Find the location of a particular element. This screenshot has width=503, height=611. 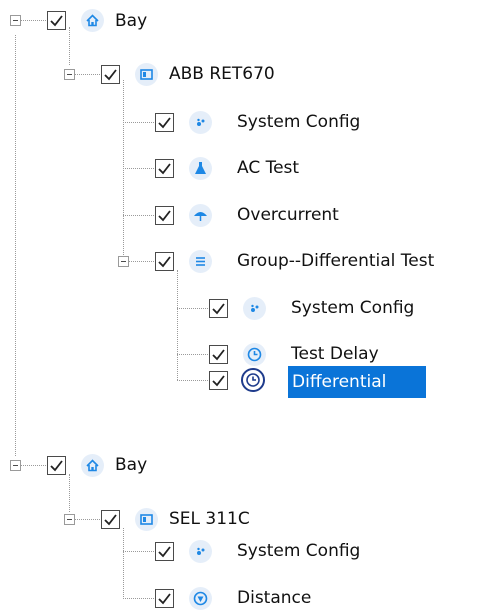

tree-node-label: SEL 311C is located at coordinates (209, 519).